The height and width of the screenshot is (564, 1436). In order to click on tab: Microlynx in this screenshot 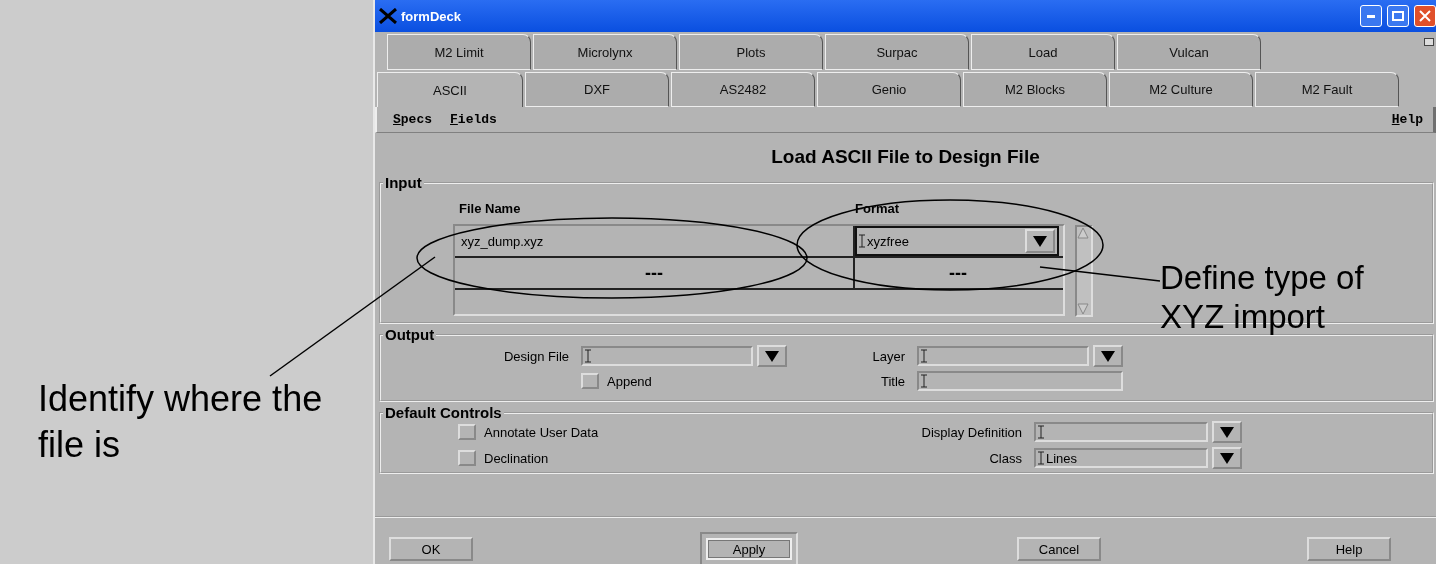, I will do `click(605, 52)`.